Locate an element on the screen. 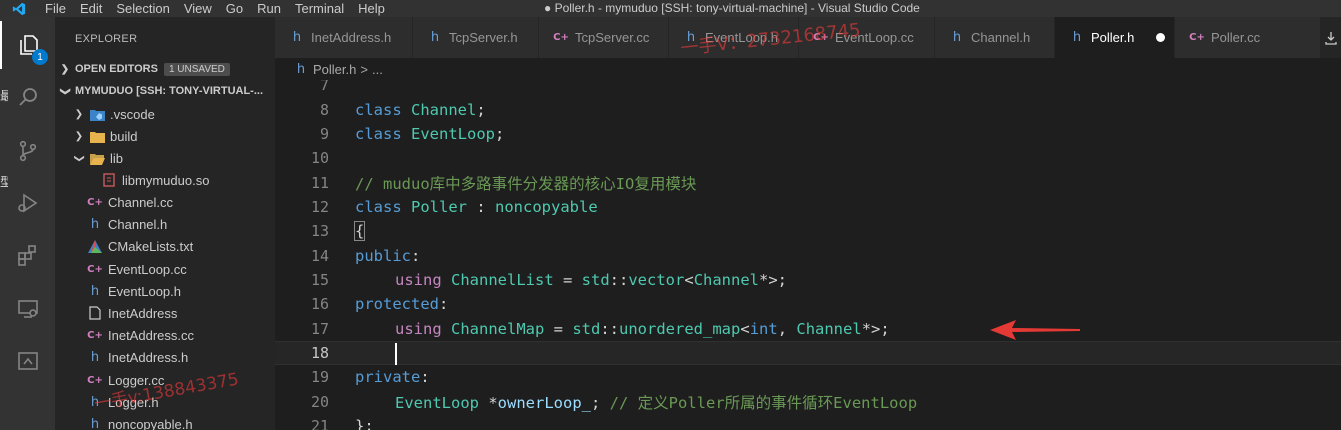 The height and width of the screenshot is (430, 1341). line-number: 21 is located at coordinates (319, 423).